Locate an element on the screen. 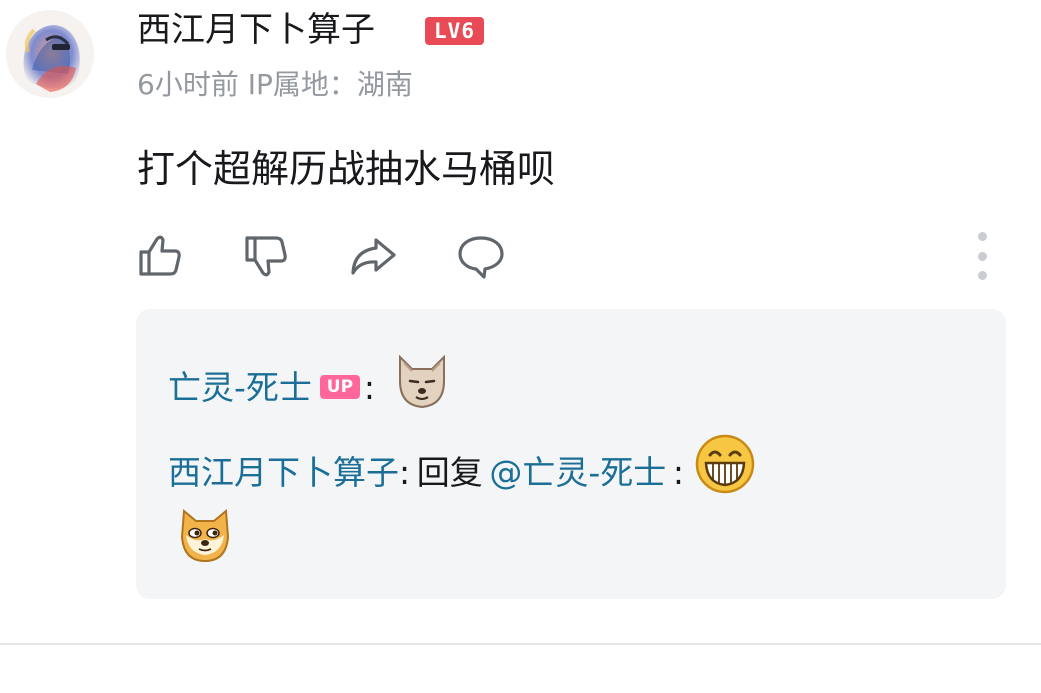 This screenshot has width=1041, height=693. reply-button is located at coordinates (481, 256).